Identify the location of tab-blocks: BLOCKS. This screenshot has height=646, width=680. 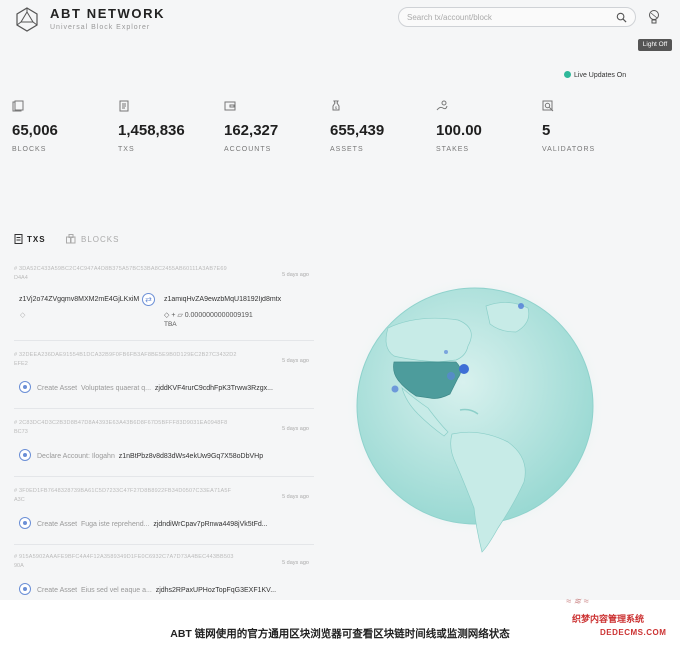
(92, 239).